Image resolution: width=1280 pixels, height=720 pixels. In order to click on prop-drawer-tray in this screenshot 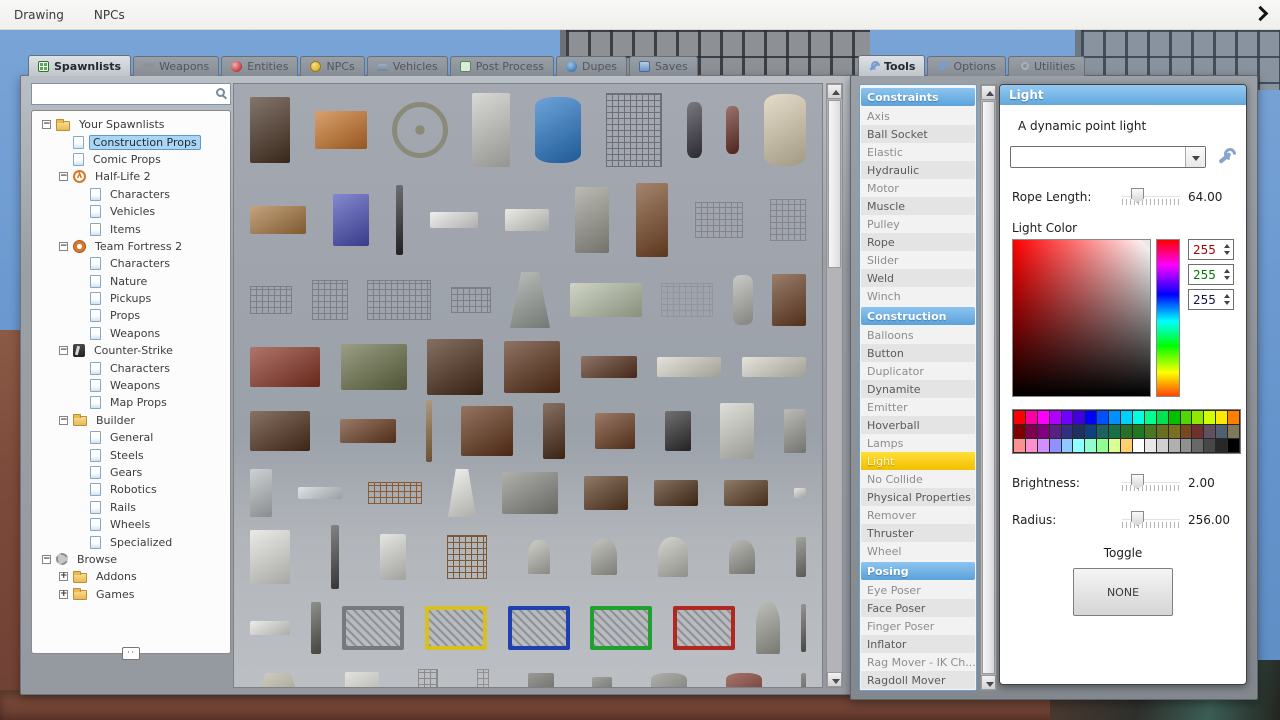, I will do `click(608, 367)`.